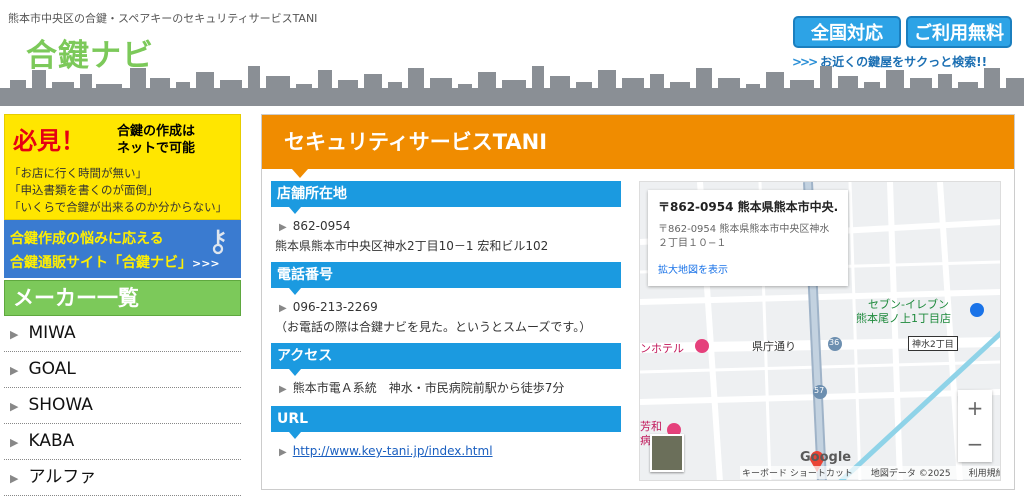  I want to click on promo-blue-line-2-text: 合鍵通販サイト「合鍵ナビ」, so click(101, 263).